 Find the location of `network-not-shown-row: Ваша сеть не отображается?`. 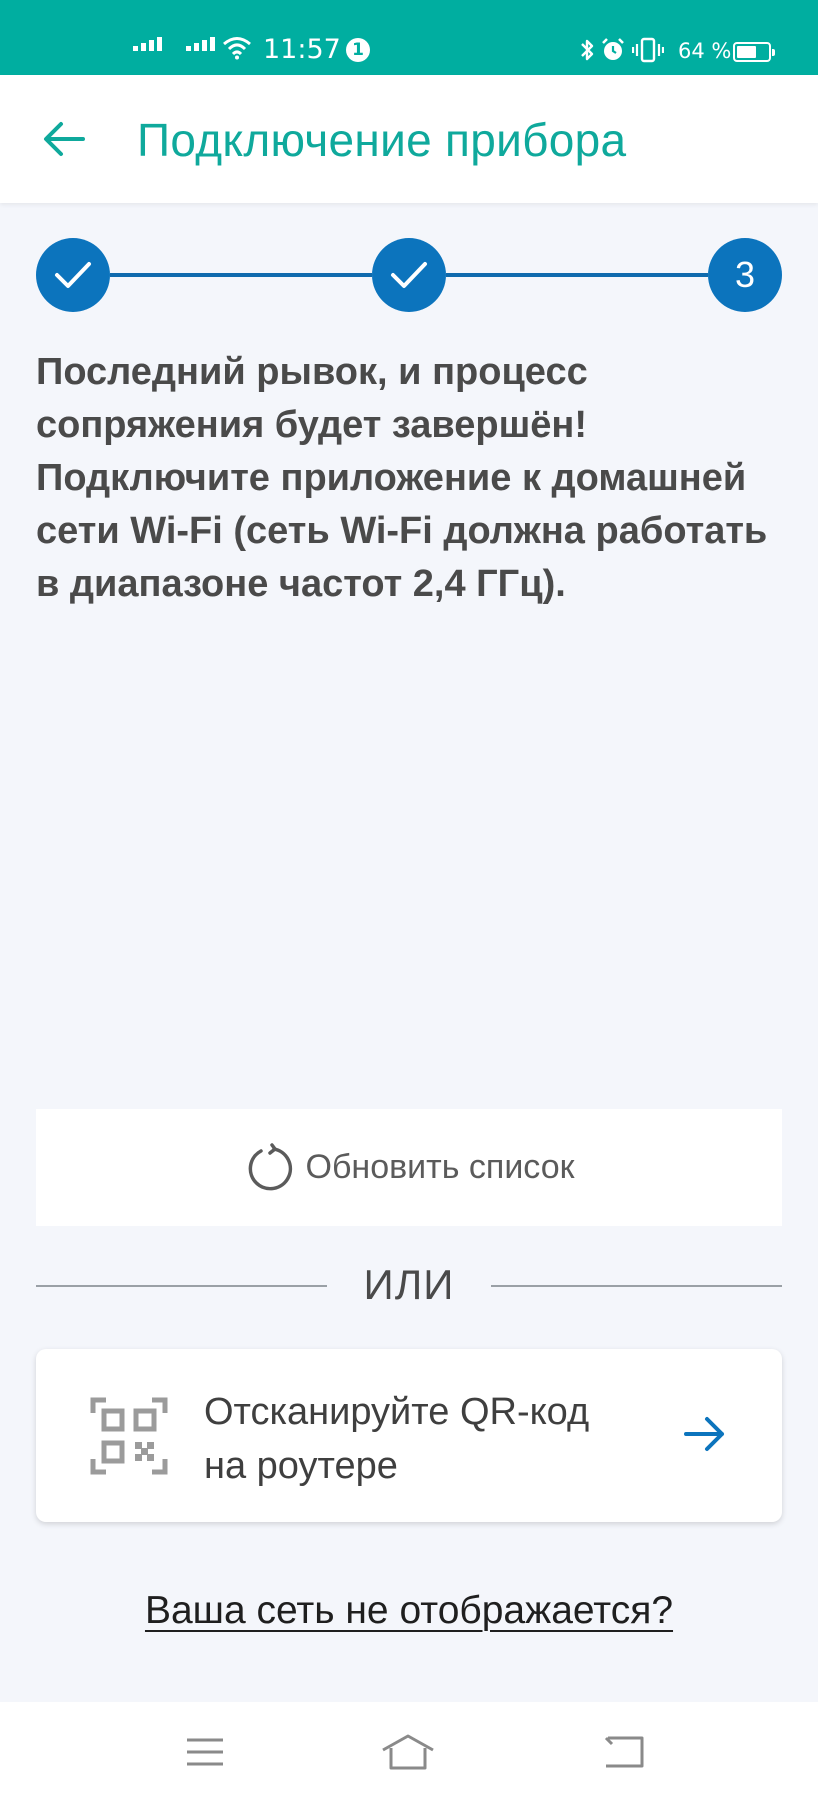

network-not-shown-row: Ваша сеть не отображается? is located at coordinates (409, 1611).